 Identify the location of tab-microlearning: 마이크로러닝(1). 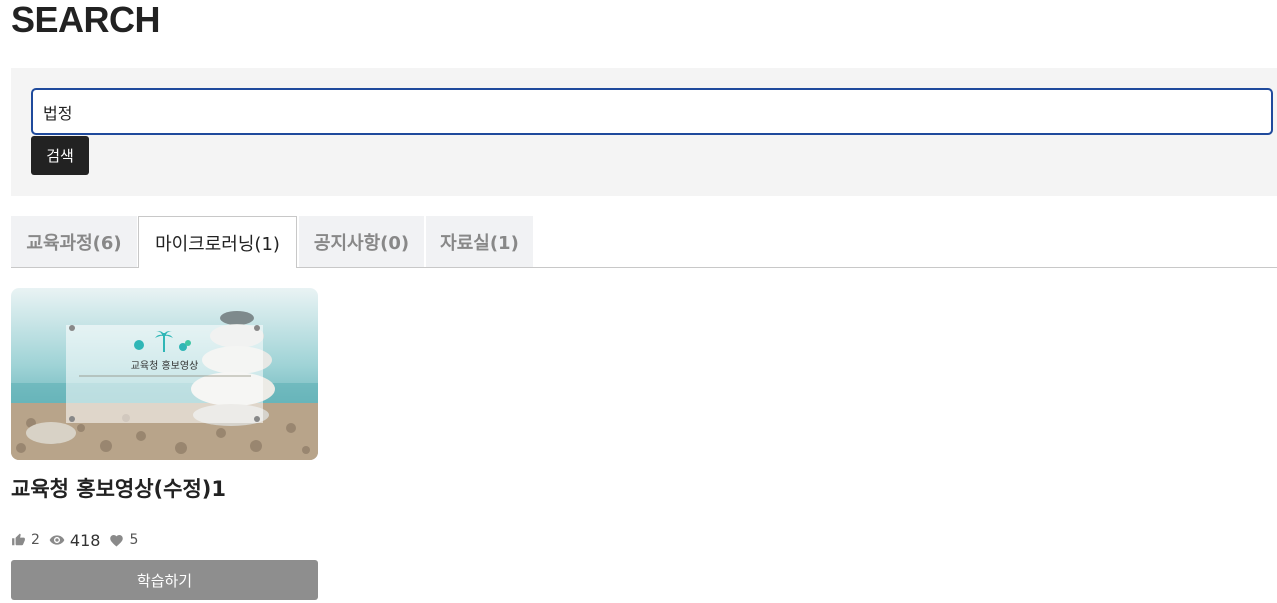
(217, 242).